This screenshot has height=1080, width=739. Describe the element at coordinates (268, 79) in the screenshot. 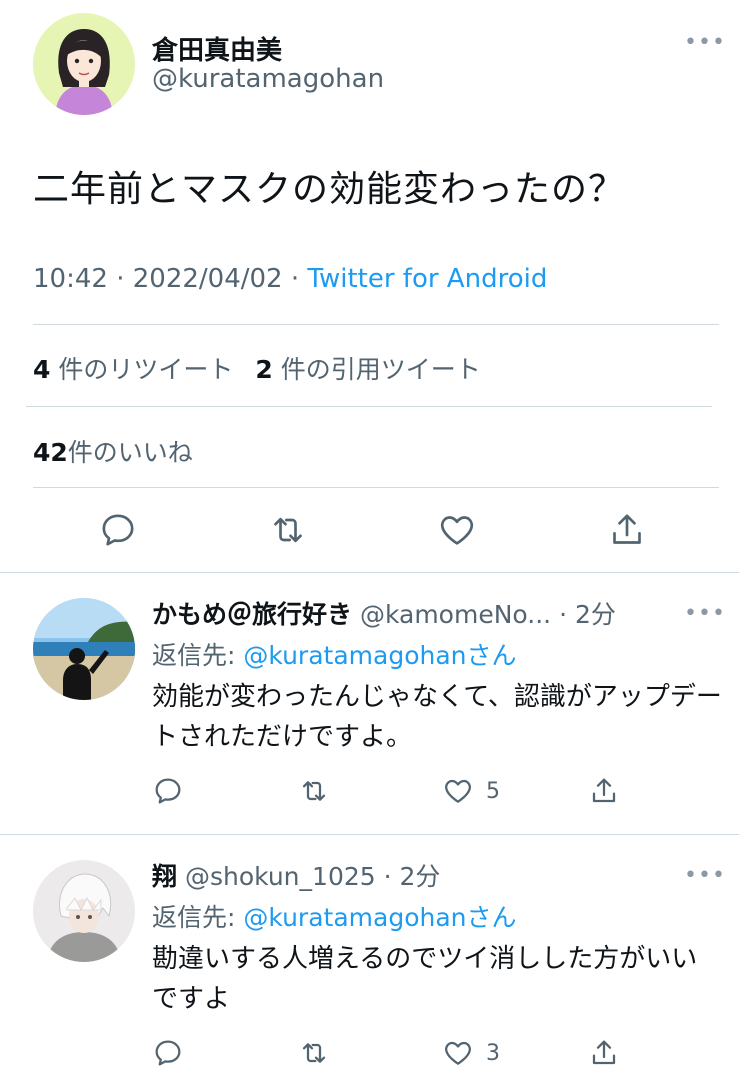

I see `user-handle: @kuratamagohan` at that location.